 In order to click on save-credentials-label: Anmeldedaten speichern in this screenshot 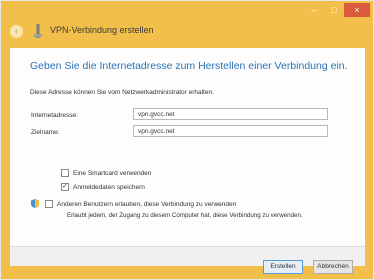, I will do `click(109, 187)`.